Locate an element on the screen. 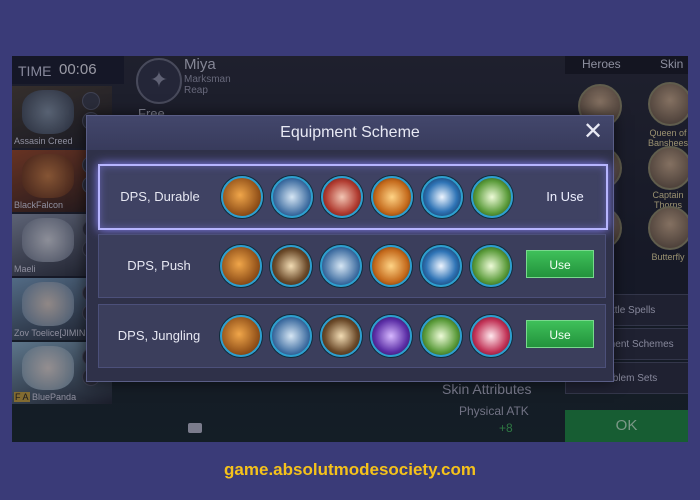 This screenshot has height=500, width=700. scheme-row-dps-jungling: DPS, Jungling Use is located at coordinates (352, 336).